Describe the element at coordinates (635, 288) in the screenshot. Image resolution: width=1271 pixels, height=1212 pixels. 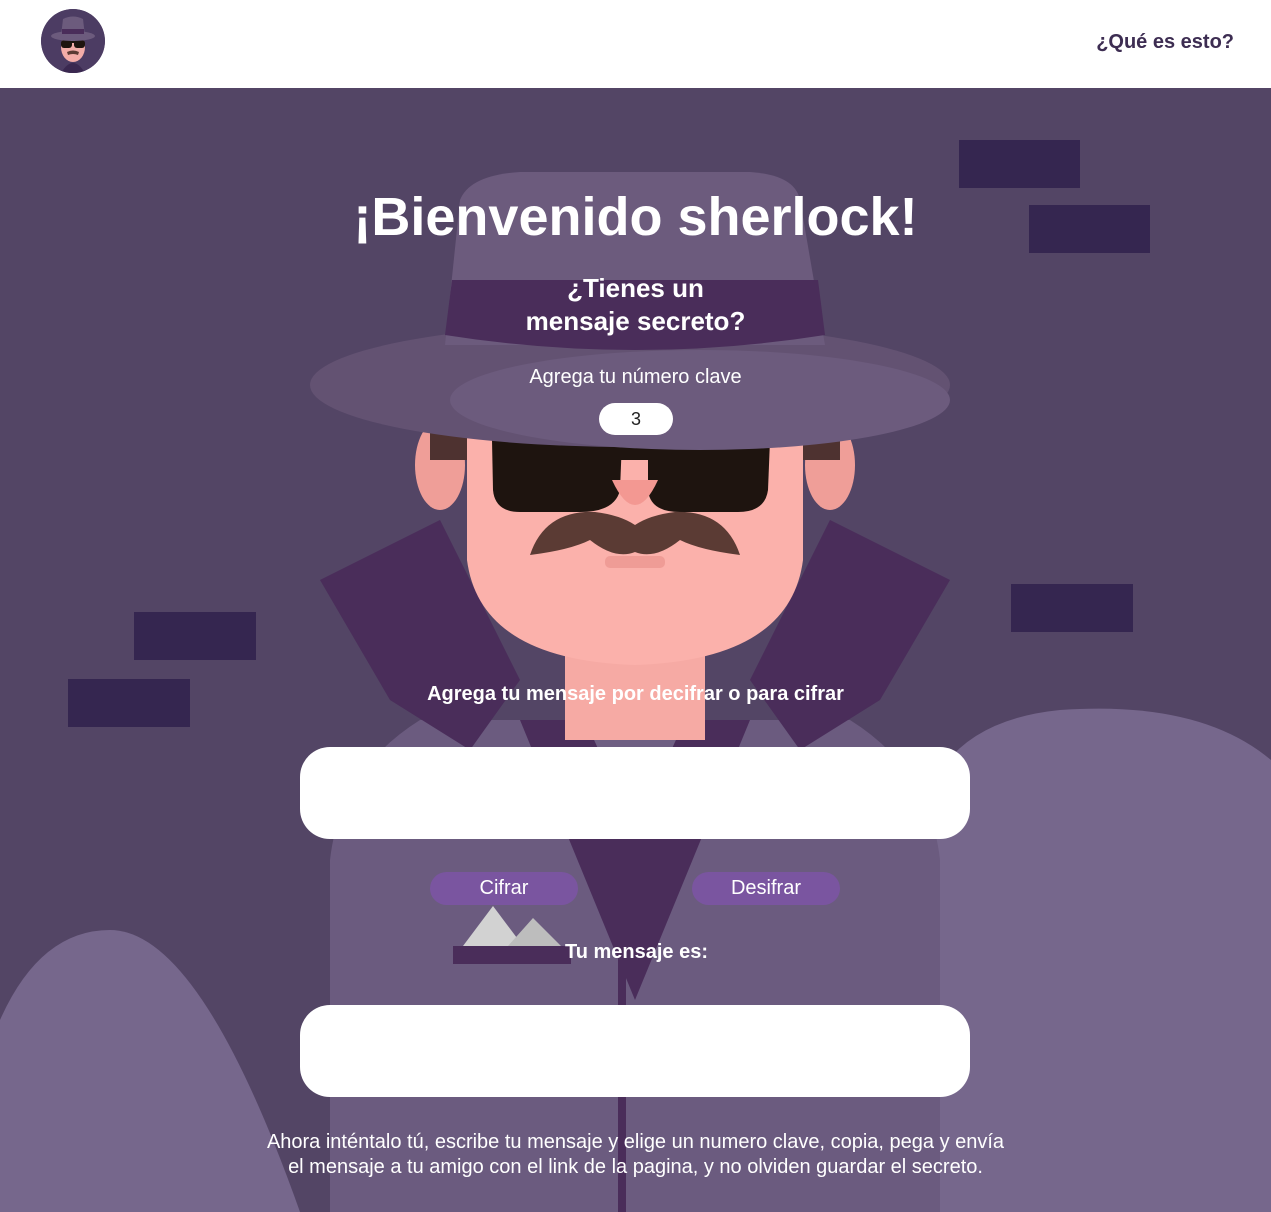
I see `subtitle-line-1: ¿Tienes un` at that location.